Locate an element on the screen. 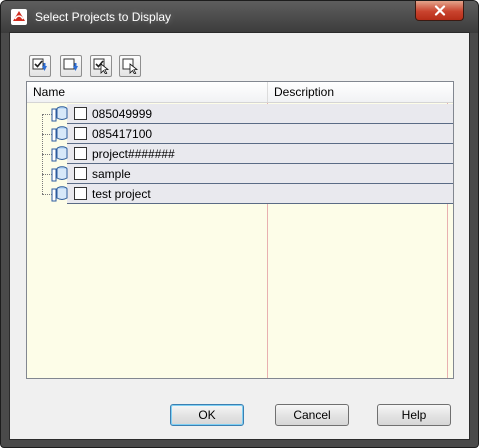 Image resolution: width=479 pixels, height=448 pixels. check-all-button is located at coordinates (40, 66).